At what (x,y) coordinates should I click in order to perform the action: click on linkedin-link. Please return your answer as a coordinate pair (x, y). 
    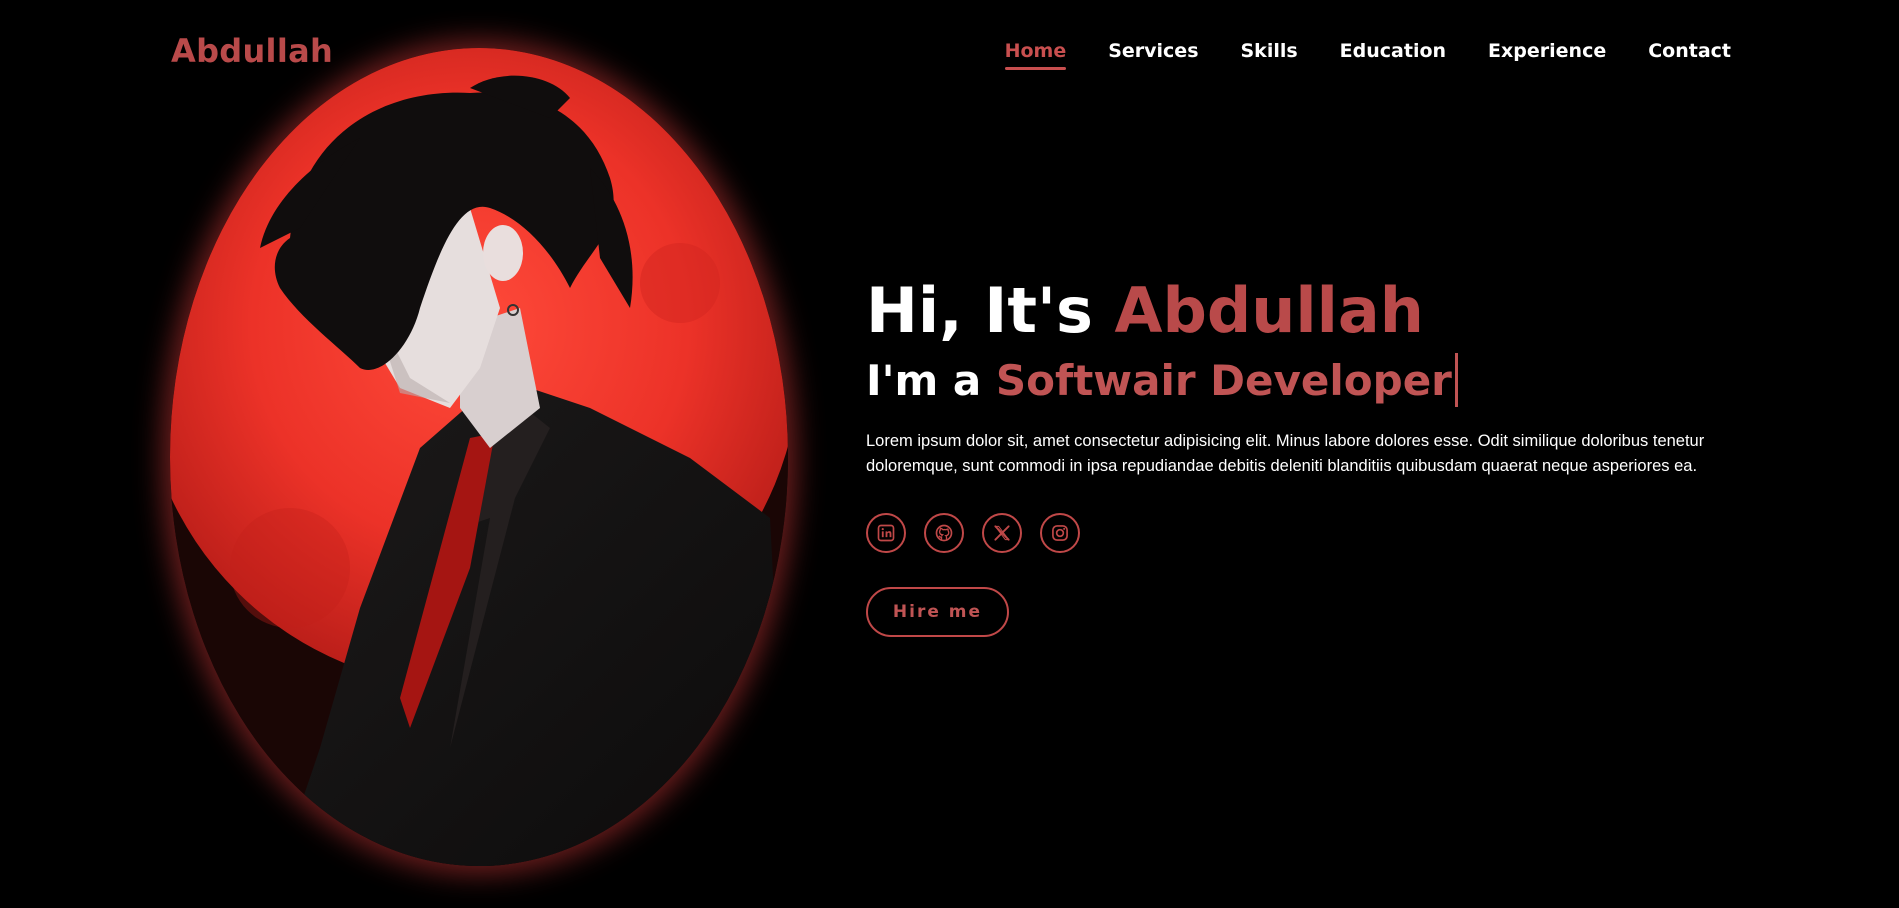
    Looking at the image, I should click on (886, 533).